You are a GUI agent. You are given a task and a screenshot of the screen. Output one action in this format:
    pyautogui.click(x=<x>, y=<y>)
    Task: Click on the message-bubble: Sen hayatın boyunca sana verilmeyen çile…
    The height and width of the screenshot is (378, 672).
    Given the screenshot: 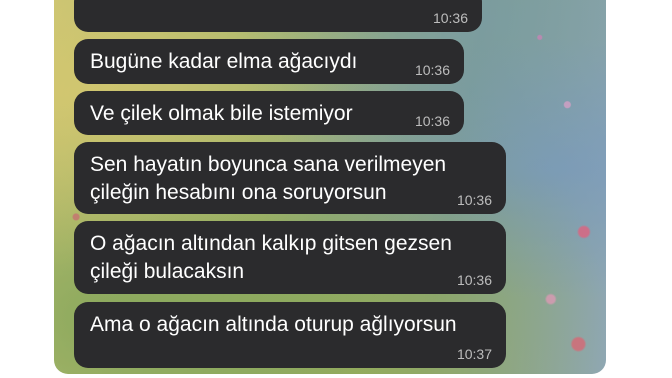 What is the action you would take?
    pyautogui.click(x=290, y=178)
    